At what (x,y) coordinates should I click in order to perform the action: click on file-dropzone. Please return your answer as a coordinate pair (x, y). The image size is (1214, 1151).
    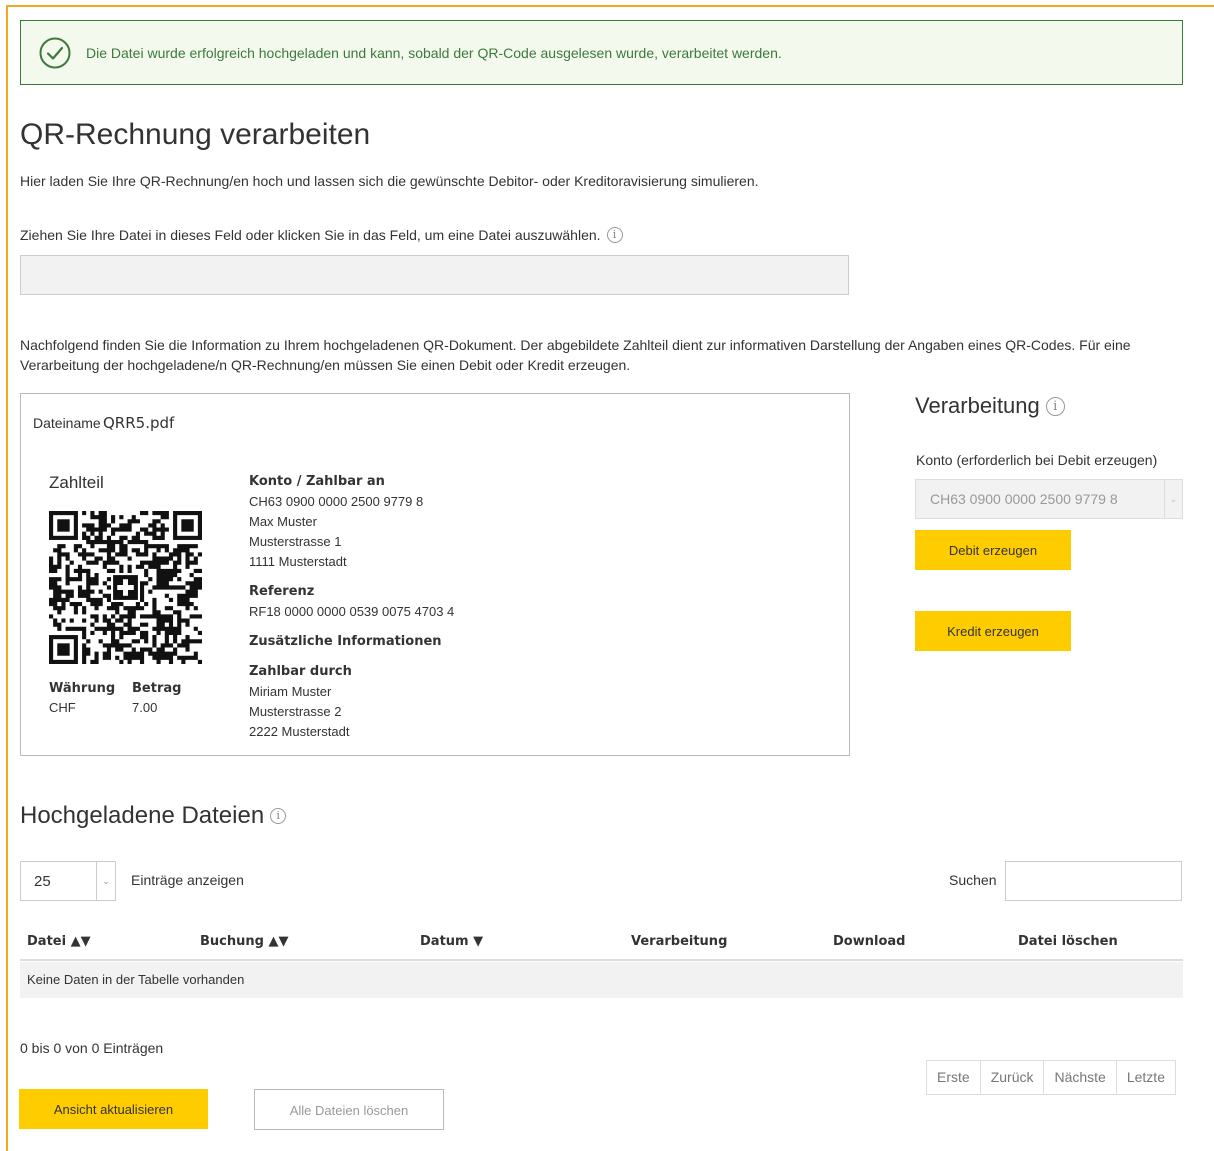
    Looking at the image, I should click on (434, 275).